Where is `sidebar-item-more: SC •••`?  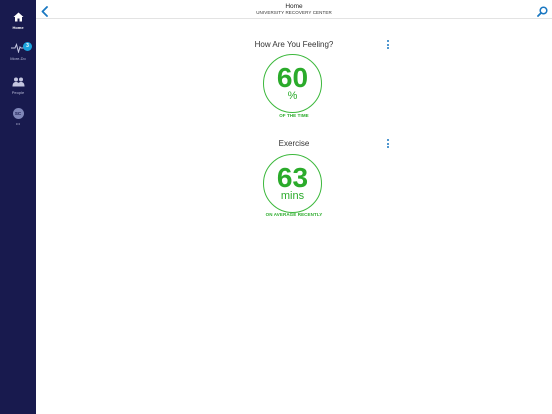 sidebar-item-more: SC ••• is located at coordinates (18, 117).